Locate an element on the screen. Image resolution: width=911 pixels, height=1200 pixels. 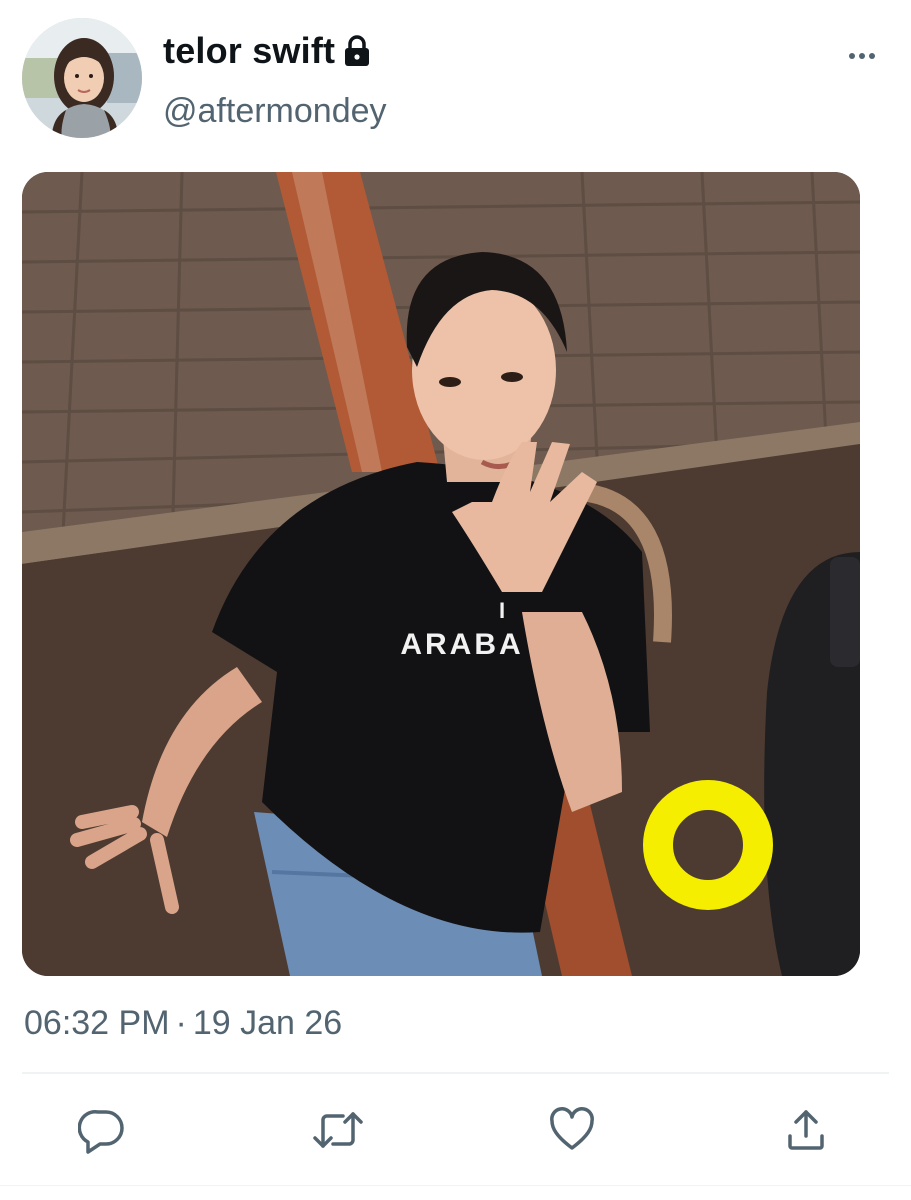
reply-button is located at coordinates (102, 1130).